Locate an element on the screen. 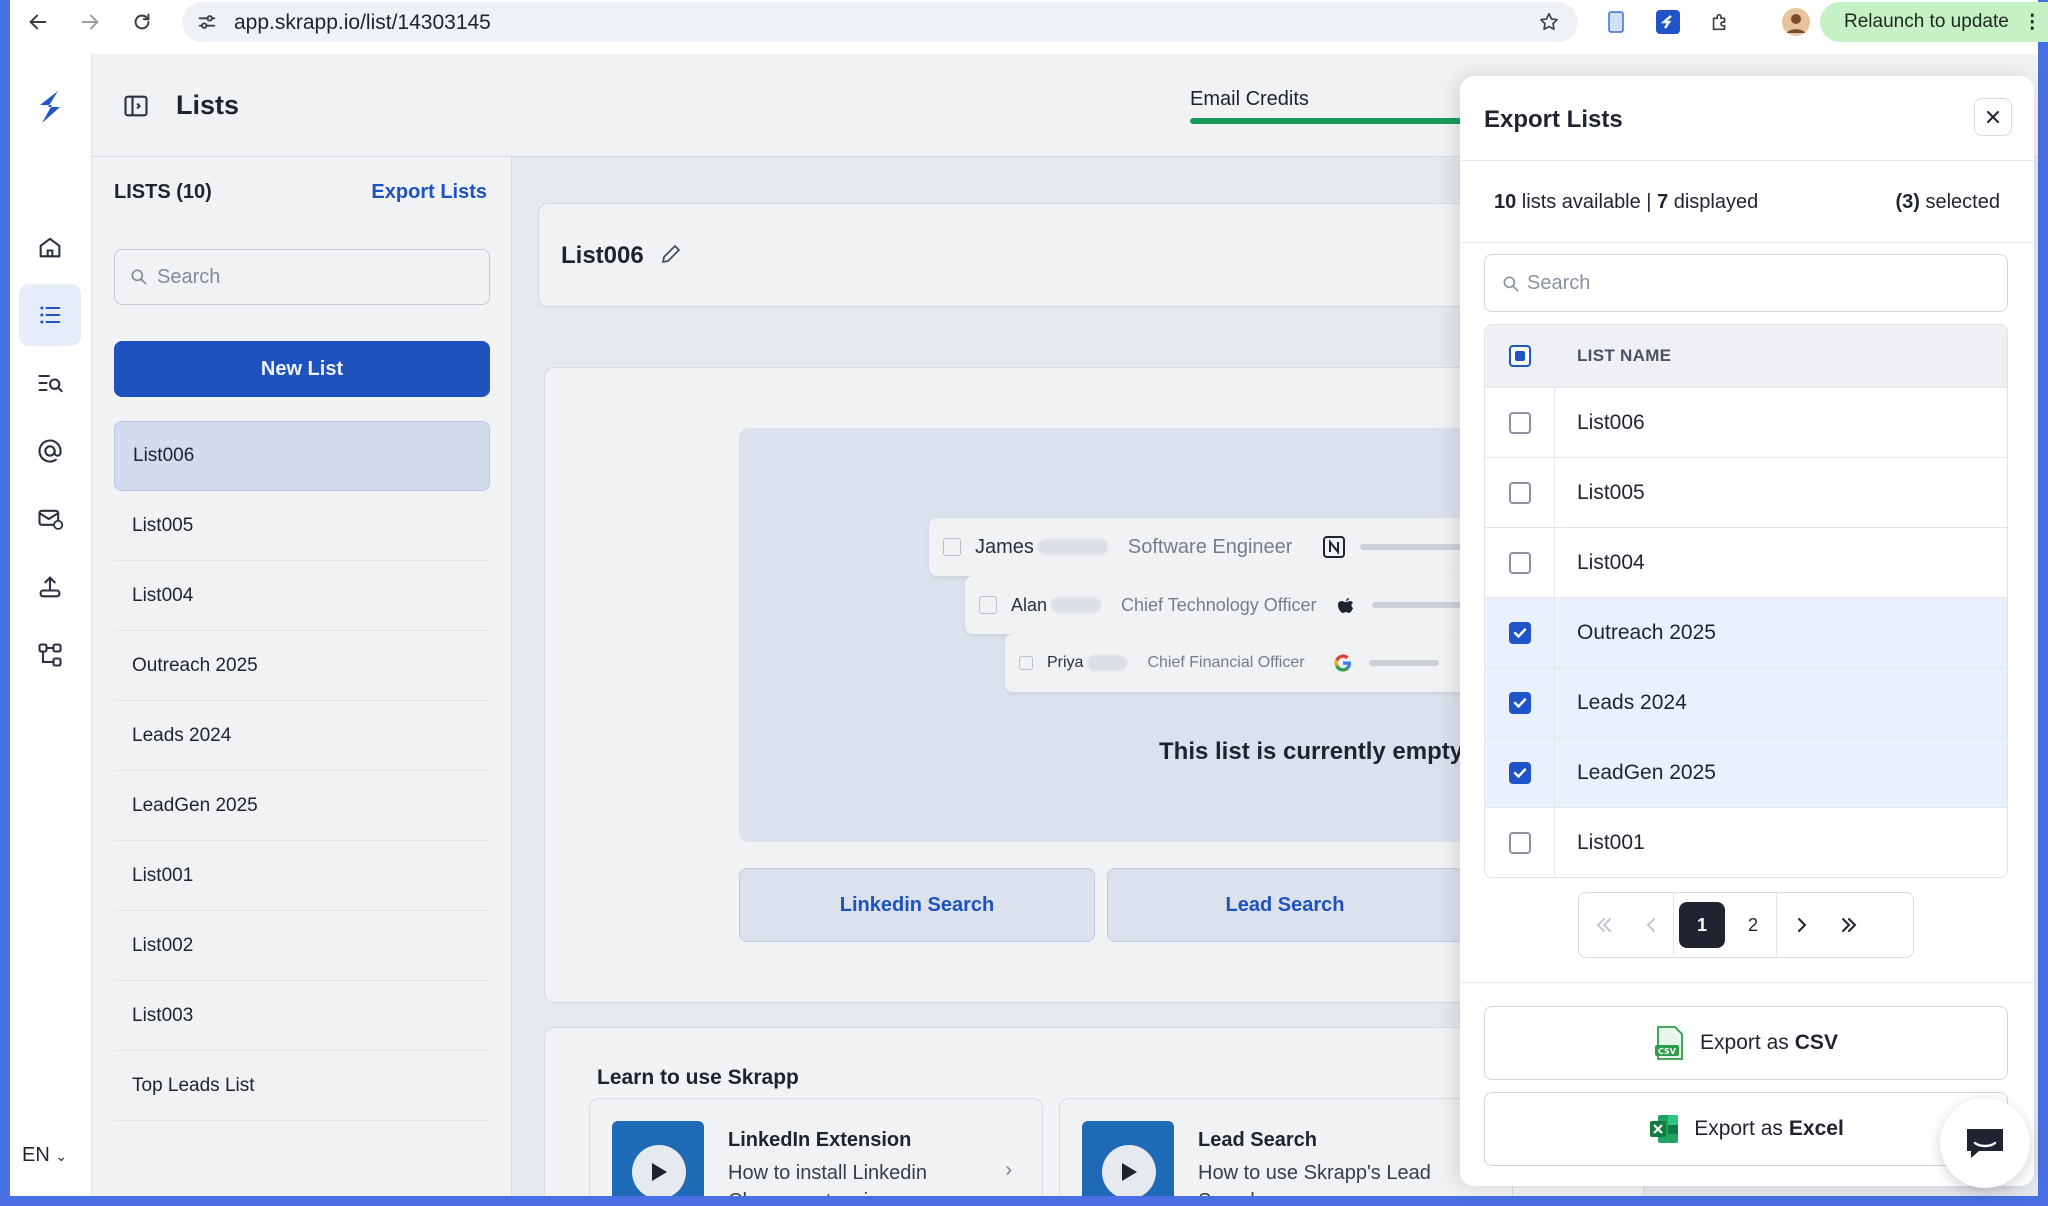 The image size is (2048, 1206). nav-bulk-upload is located at coordinates (50, 587).